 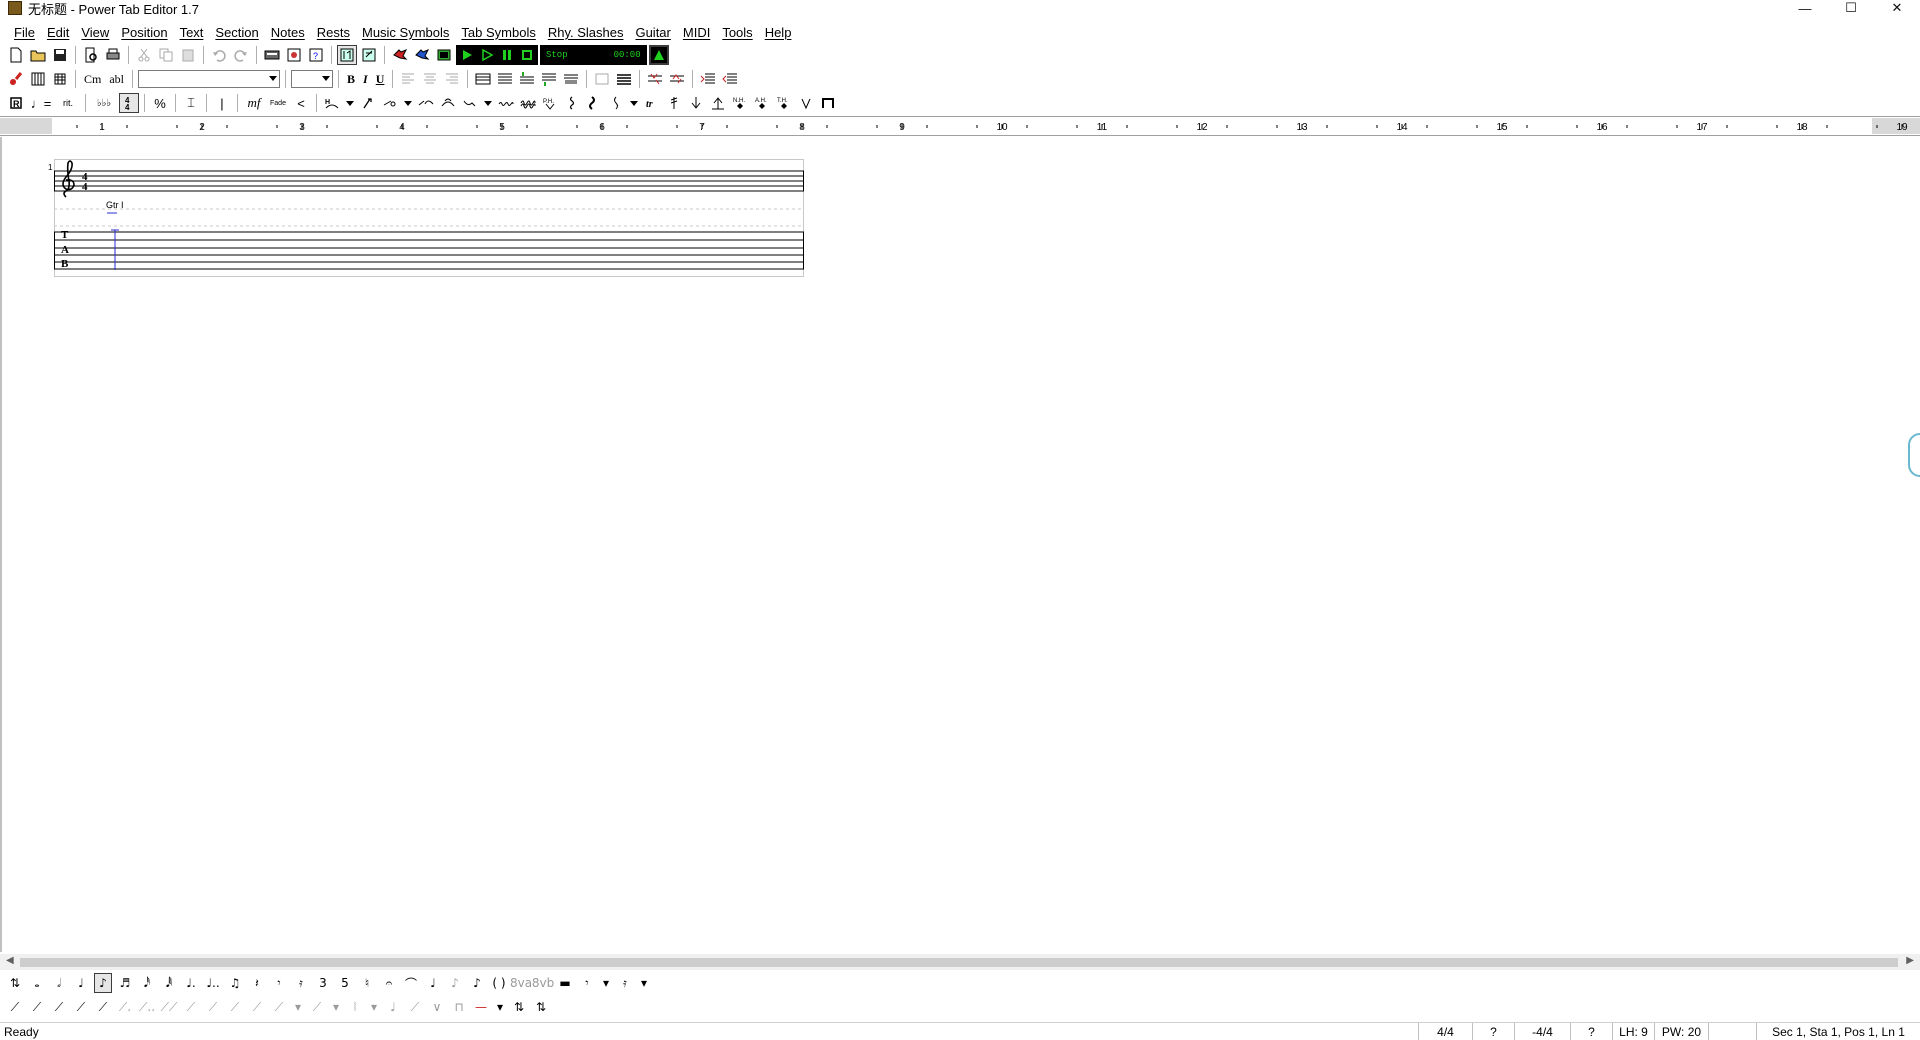 I want to click on slash-color-icon: —, so click(x=481, y=1007).